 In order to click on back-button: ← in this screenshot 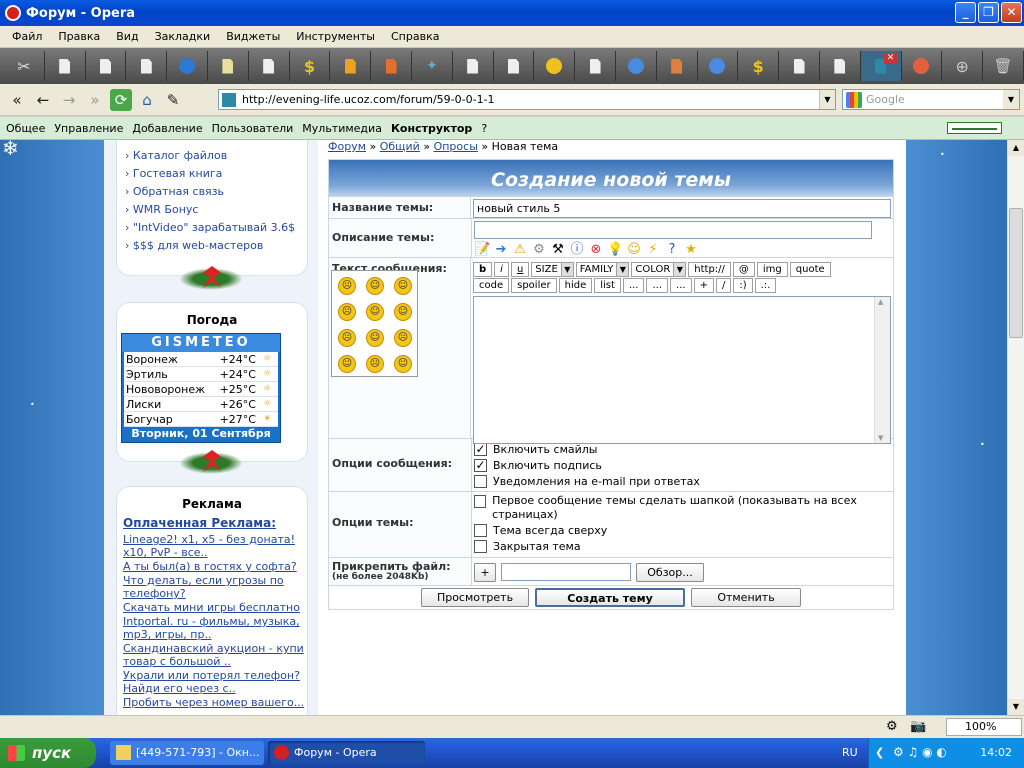, I will do `click(43, 100)`.